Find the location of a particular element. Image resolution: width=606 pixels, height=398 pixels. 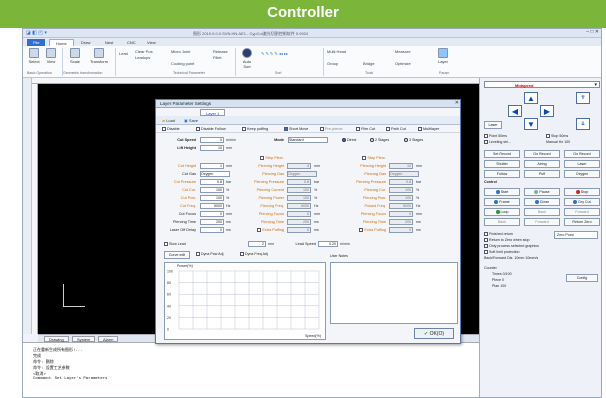

start-button: Start is located at coordinates (502, 192).